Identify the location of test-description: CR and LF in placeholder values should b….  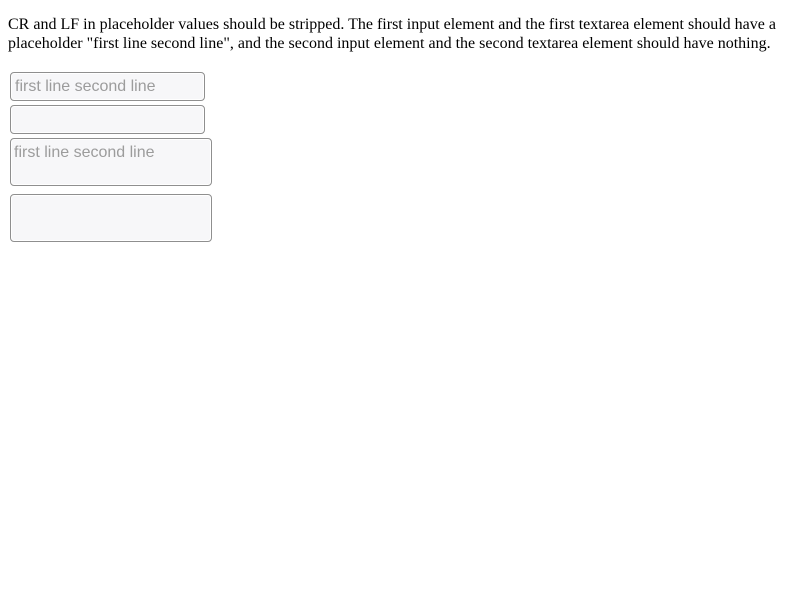
(392, 34).